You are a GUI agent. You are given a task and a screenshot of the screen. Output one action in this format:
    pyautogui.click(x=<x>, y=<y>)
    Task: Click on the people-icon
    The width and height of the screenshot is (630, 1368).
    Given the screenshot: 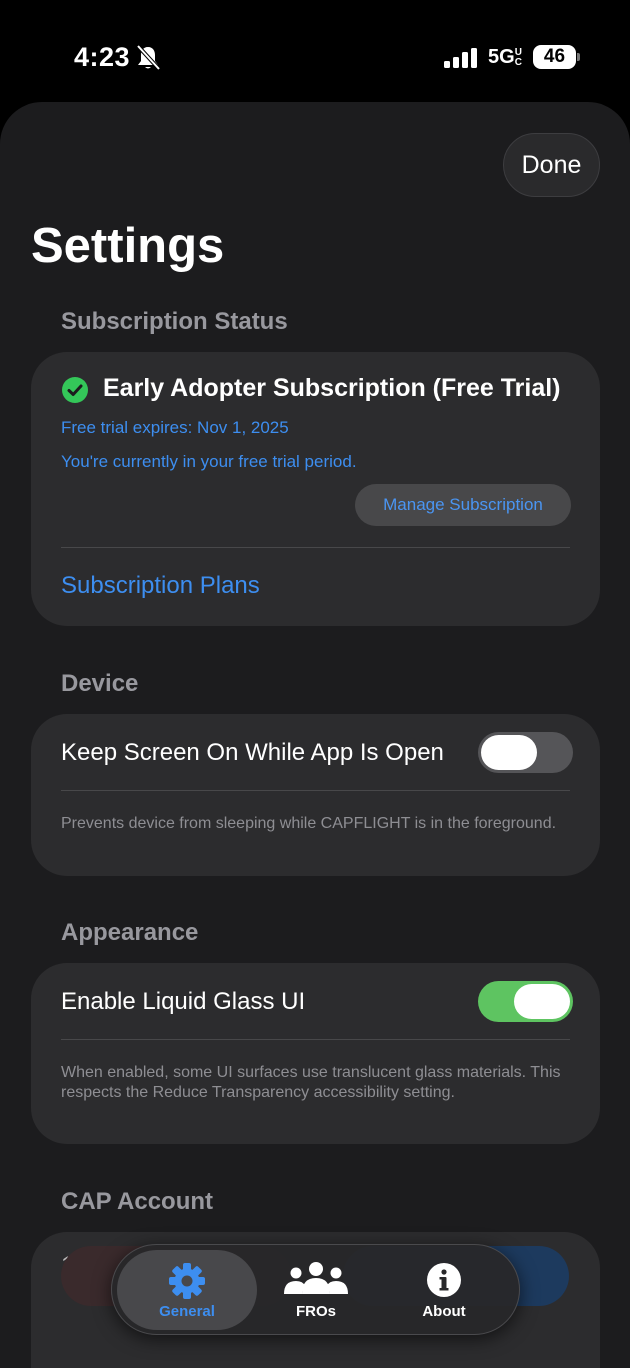 What is the action you would take?
    pyautogui.click(x=316, y=1278)
    